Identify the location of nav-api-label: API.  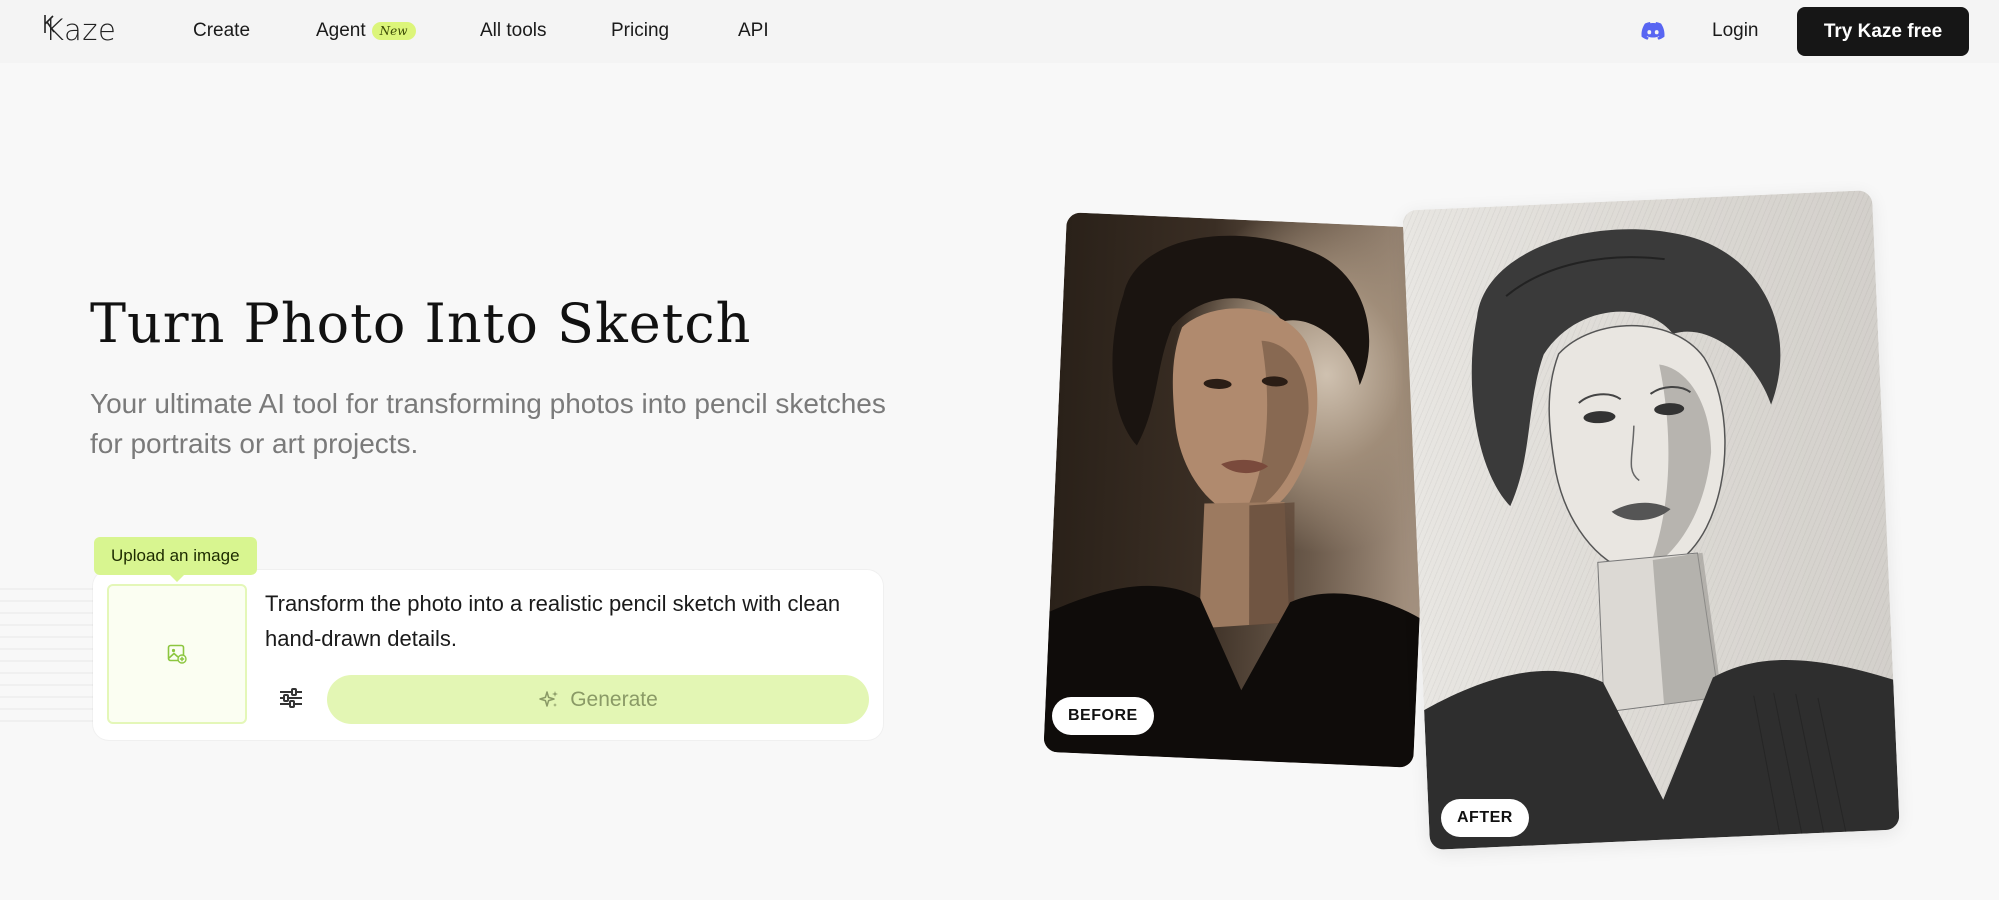
(753, 30).